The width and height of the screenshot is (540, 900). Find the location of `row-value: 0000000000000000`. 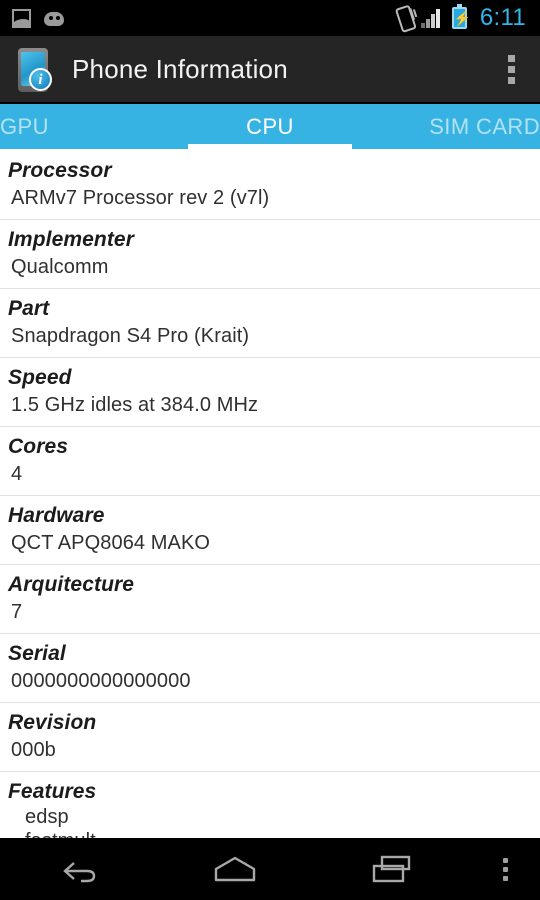

row-value: 0000000000000000 is located at coordinates (101, 681).